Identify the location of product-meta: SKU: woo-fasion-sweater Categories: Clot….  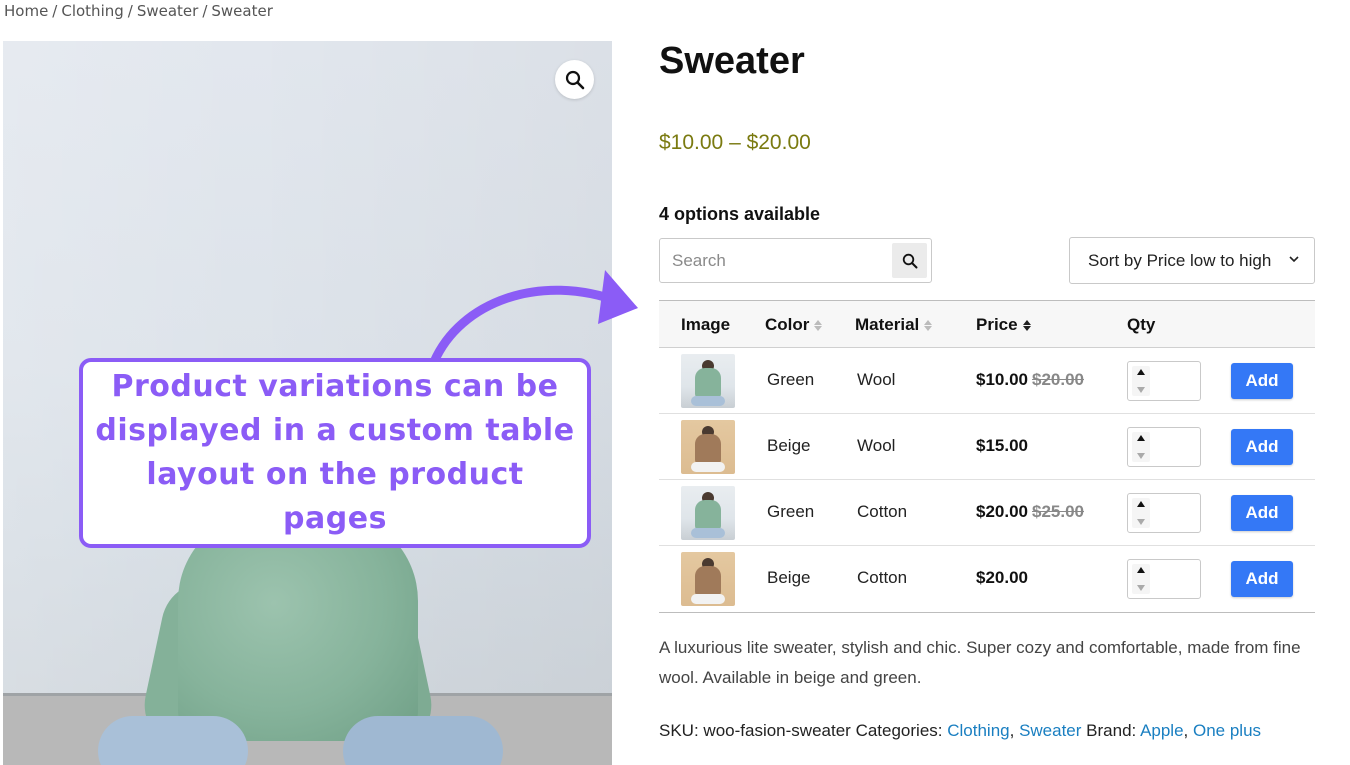
(960, 730).